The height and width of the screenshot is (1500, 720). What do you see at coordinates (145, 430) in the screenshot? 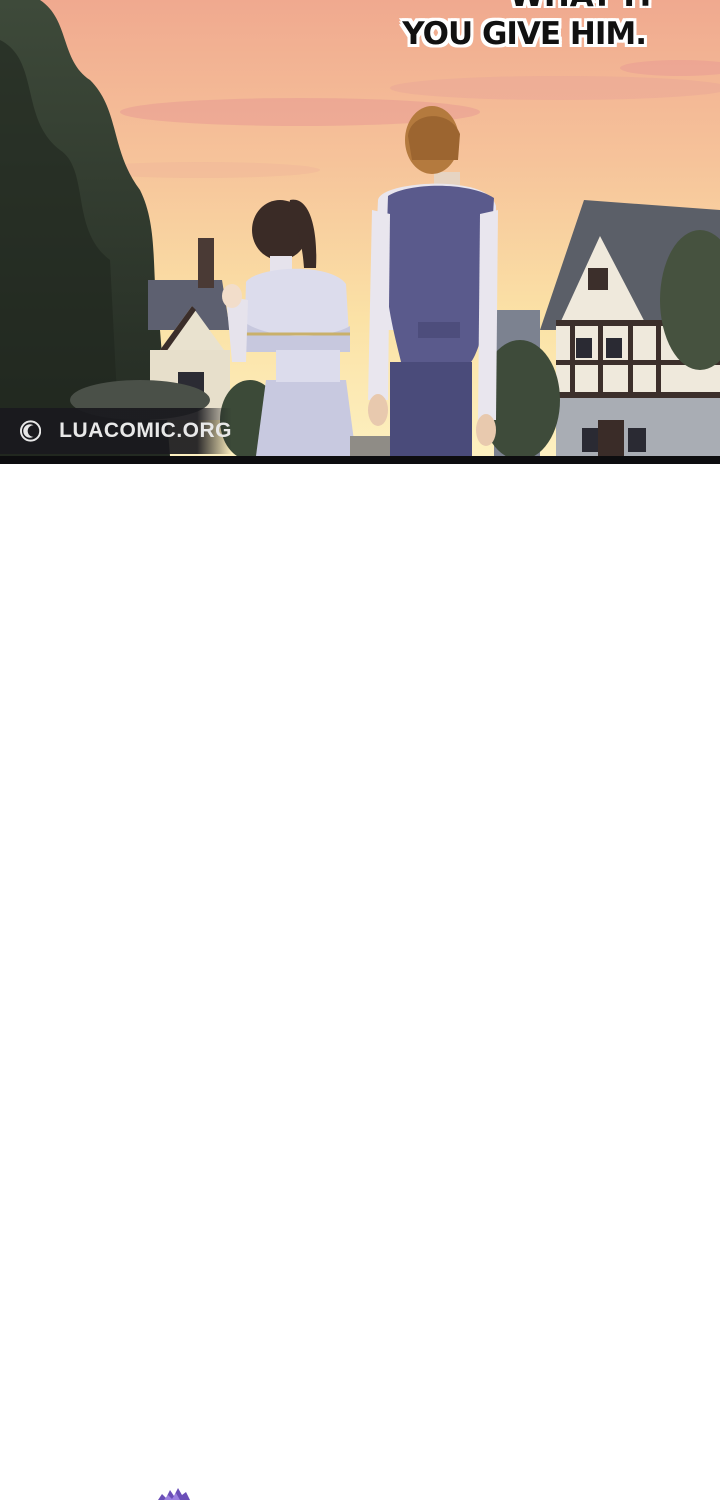
I see `watermark-text: LUACOMIC.ORG` at bounding box center [145, 430].